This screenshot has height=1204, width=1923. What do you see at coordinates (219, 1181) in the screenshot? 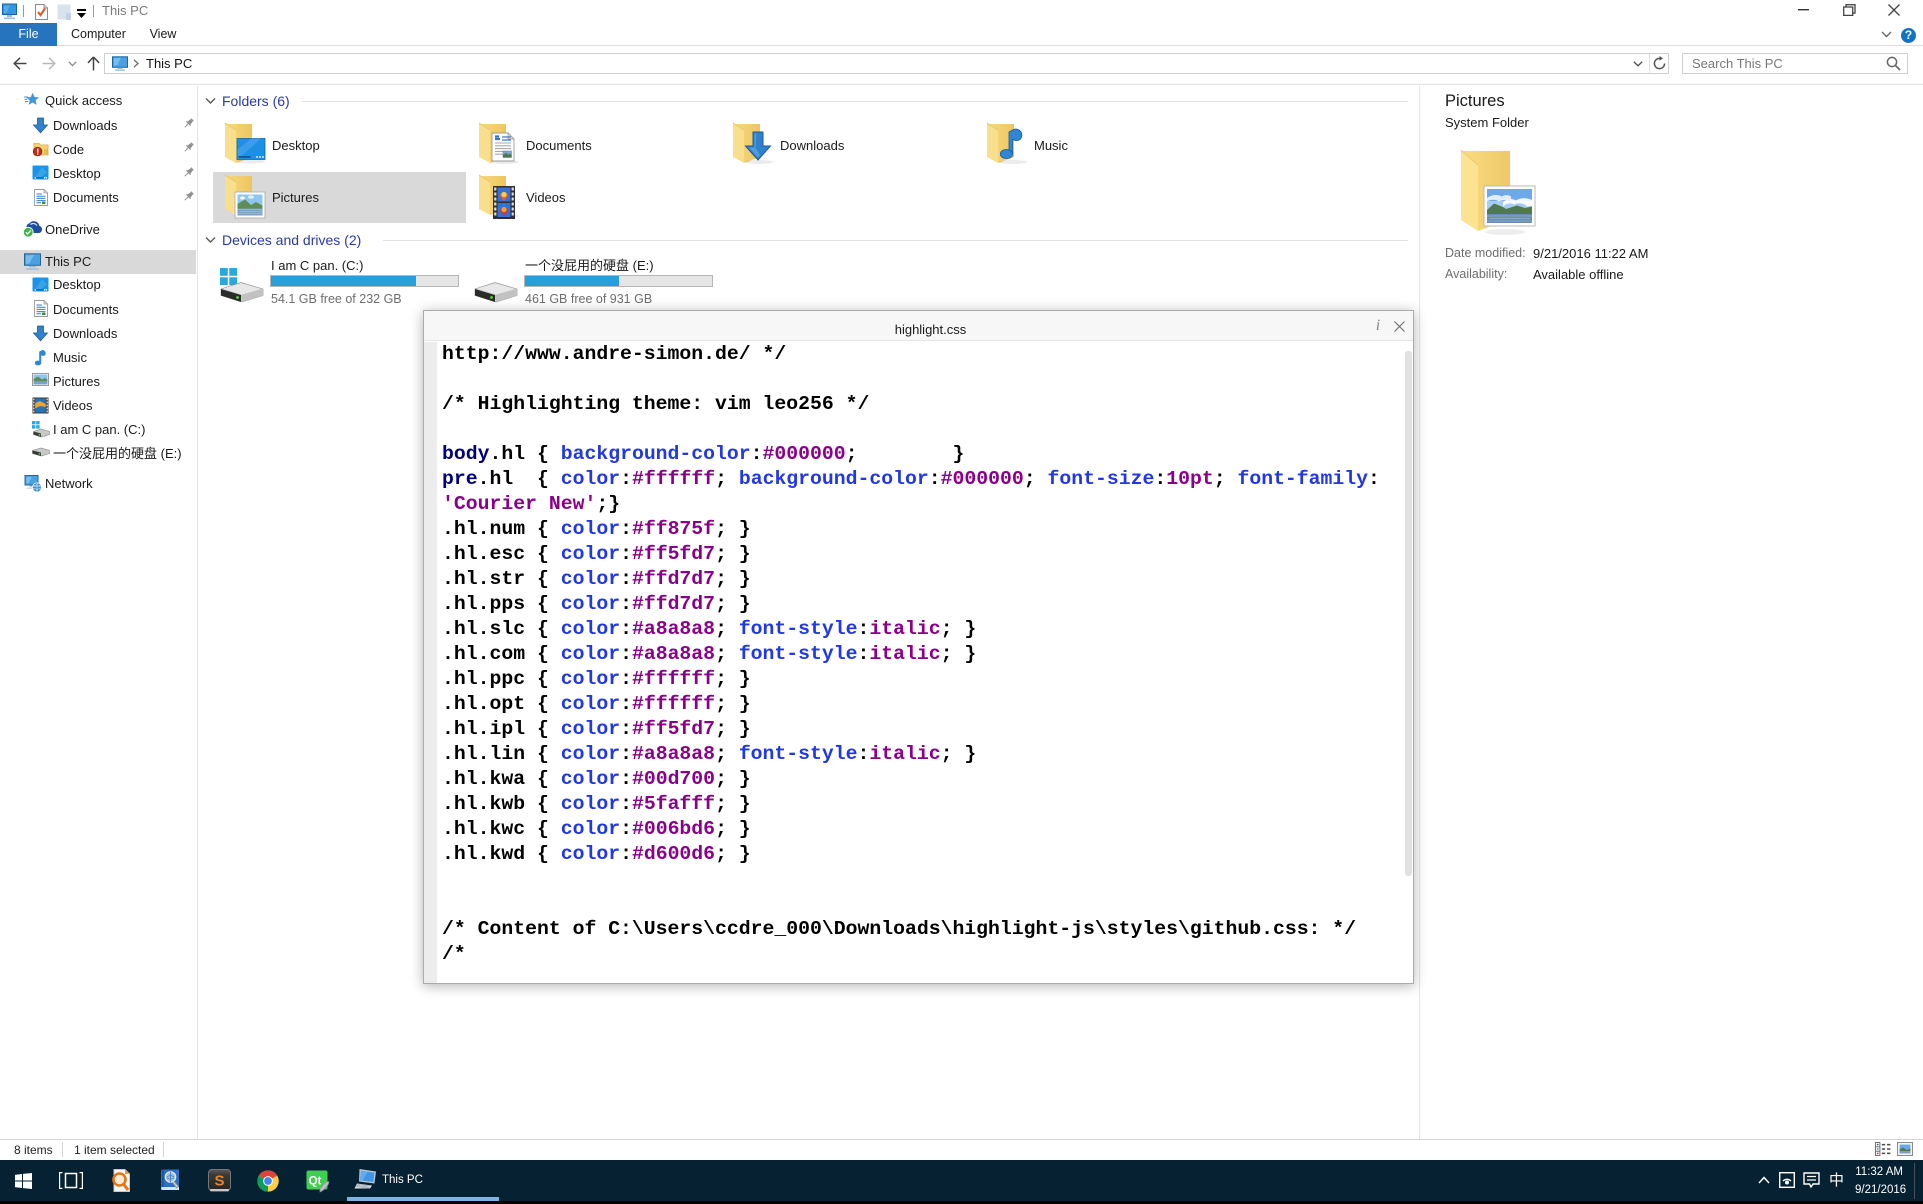
I see `svg-text: S` at bounding box center [219, 1181].